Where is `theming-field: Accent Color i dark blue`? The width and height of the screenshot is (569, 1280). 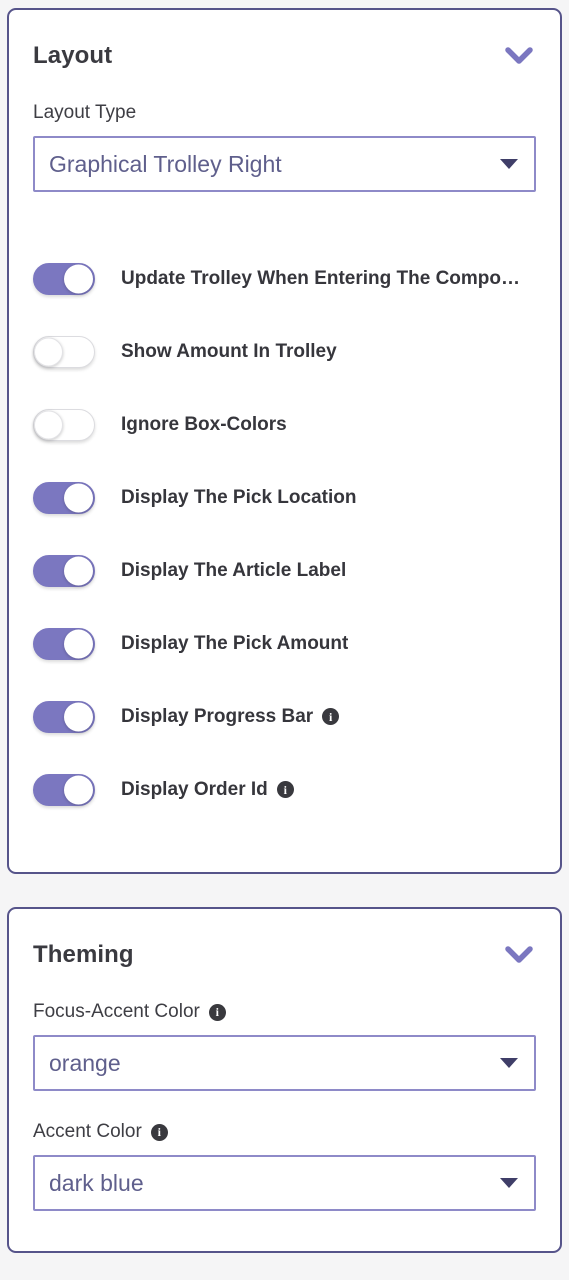
theming-field: Accent Color i dark blue is located at coordinates (284, 1166).